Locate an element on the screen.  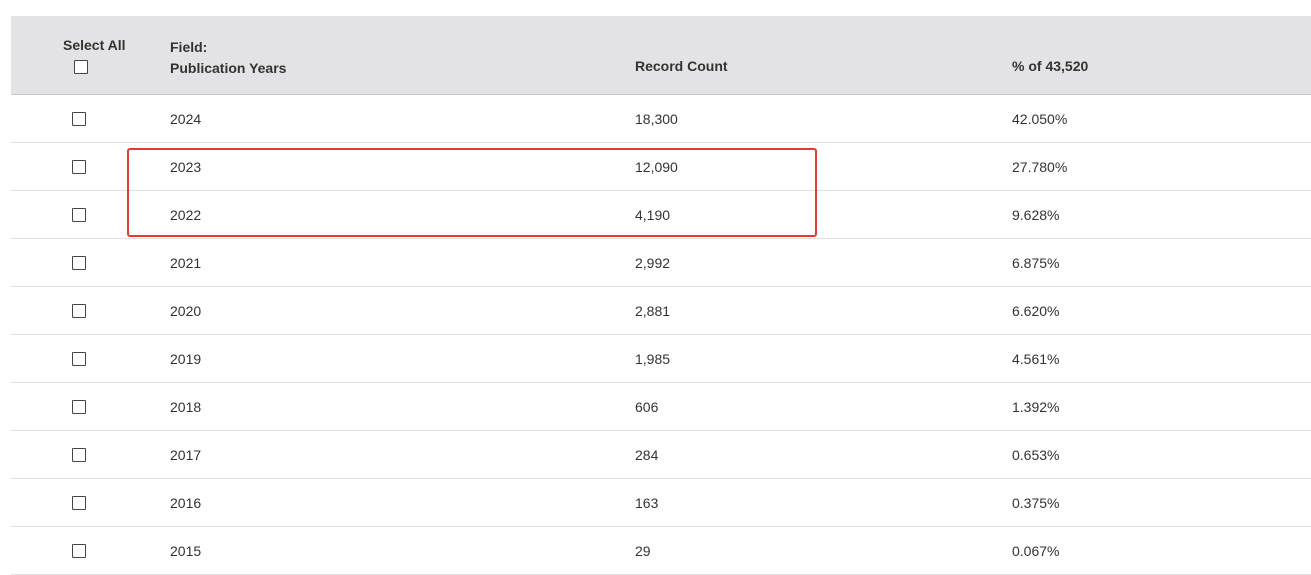
table-row: 2018 606 1.392% is located at coordinates (661, 407).